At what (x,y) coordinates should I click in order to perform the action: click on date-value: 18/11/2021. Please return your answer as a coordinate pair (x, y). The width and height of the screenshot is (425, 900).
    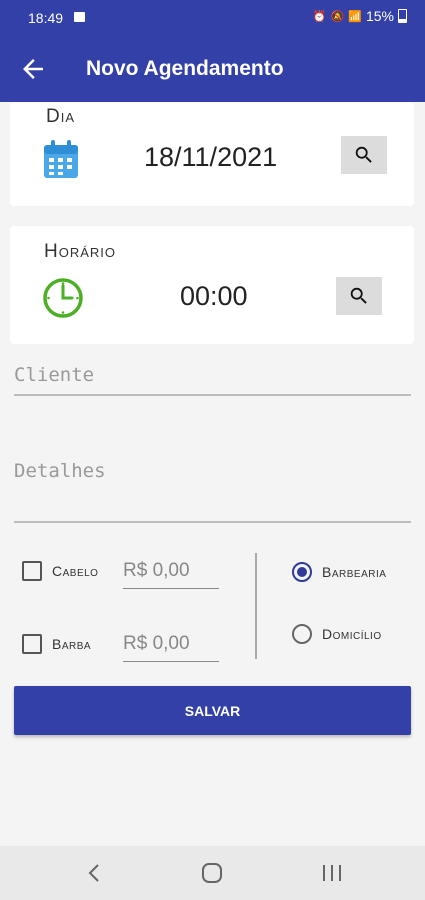
    Looking at the image, I should click on (211, 157).